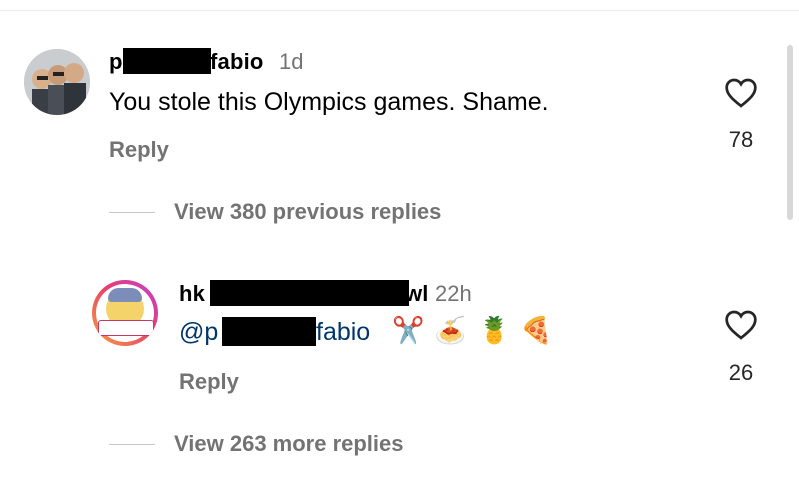  What do you see at coordinates (536, 330) in the screenshot?
I see `pizza-emoji: 🍕` at bounding box center [536, 330].